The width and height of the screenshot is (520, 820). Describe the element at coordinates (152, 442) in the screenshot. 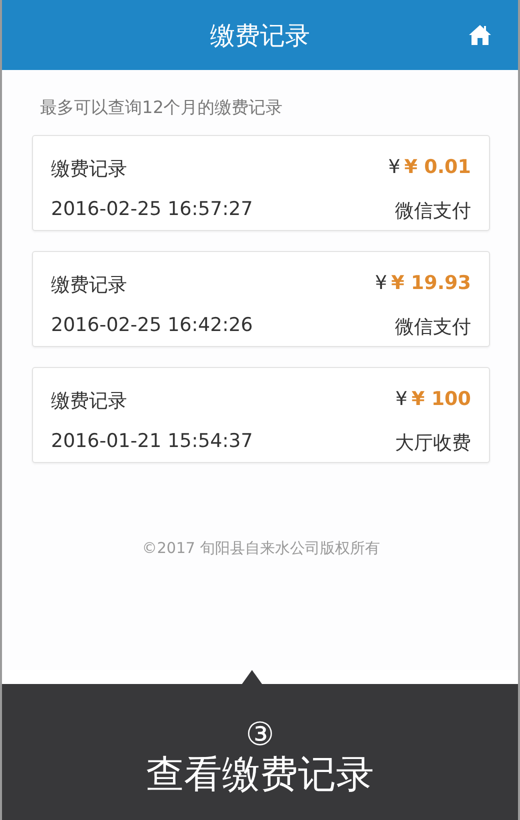

I see `record-datetime: 2016-01-21 15:54:37` at that location.